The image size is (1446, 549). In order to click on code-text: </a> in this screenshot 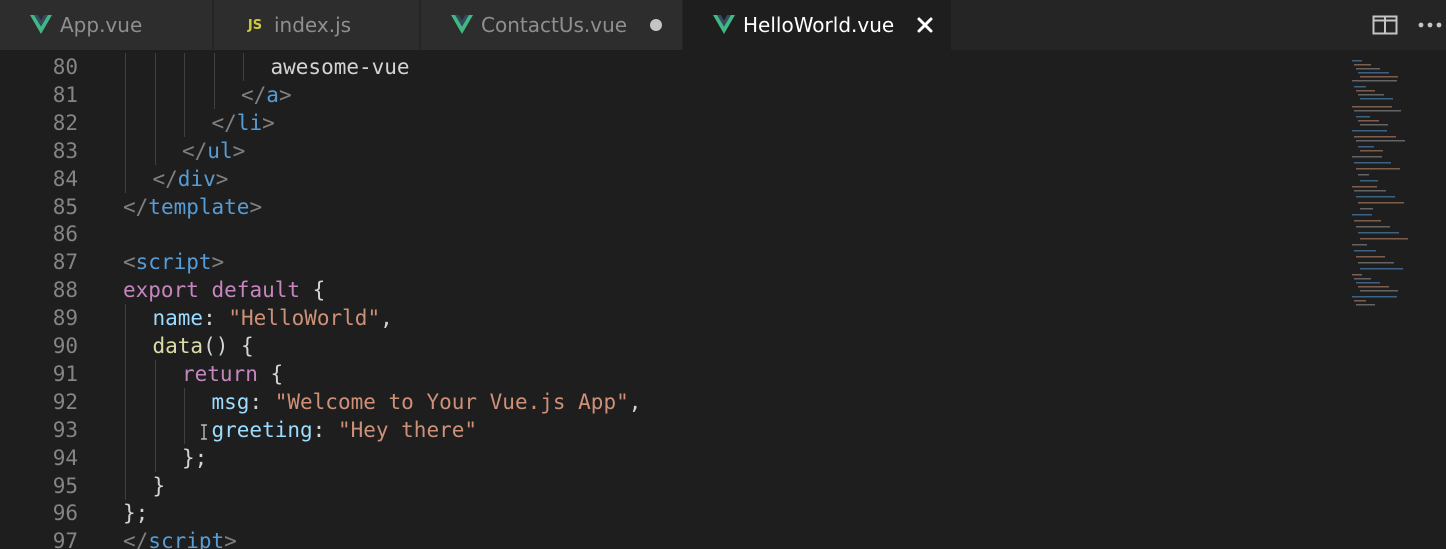, I will do `click(266, 95)`.